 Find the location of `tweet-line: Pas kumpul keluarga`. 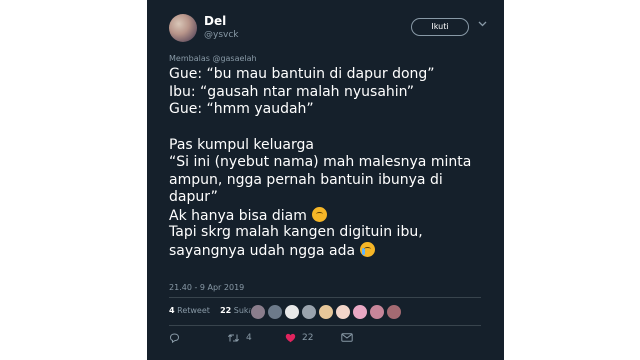

tweet-line: Pas kumpul keluarga is located at coordinates (241, 144).